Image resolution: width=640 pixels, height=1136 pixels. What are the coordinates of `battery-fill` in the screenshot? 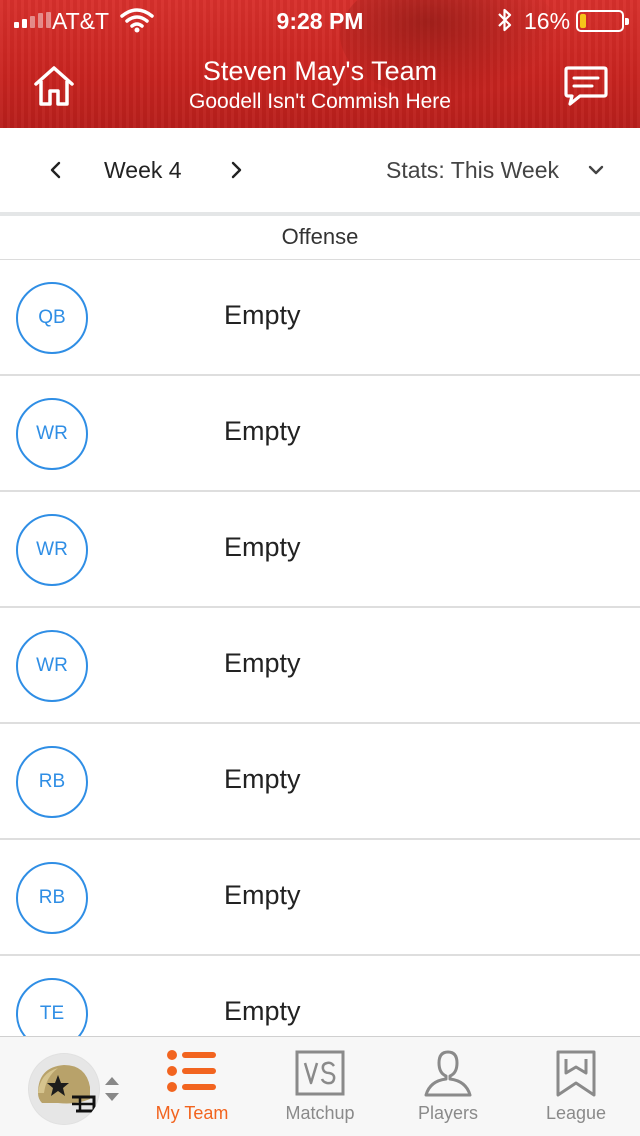 It's located at (583, 21).